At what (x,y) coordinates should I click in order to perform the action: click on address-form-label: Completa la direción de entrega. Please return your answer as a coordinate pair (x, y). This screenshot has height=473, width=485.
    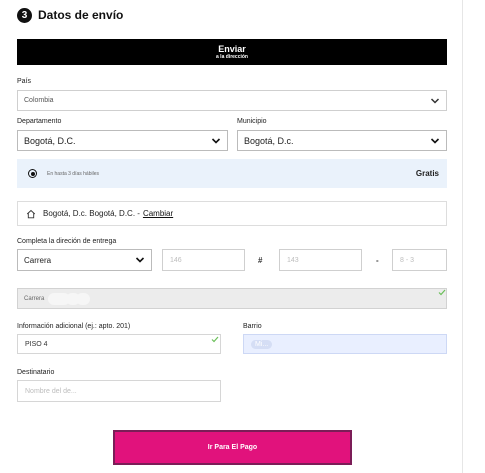
    Looking at the image, I should click on (67, 241).